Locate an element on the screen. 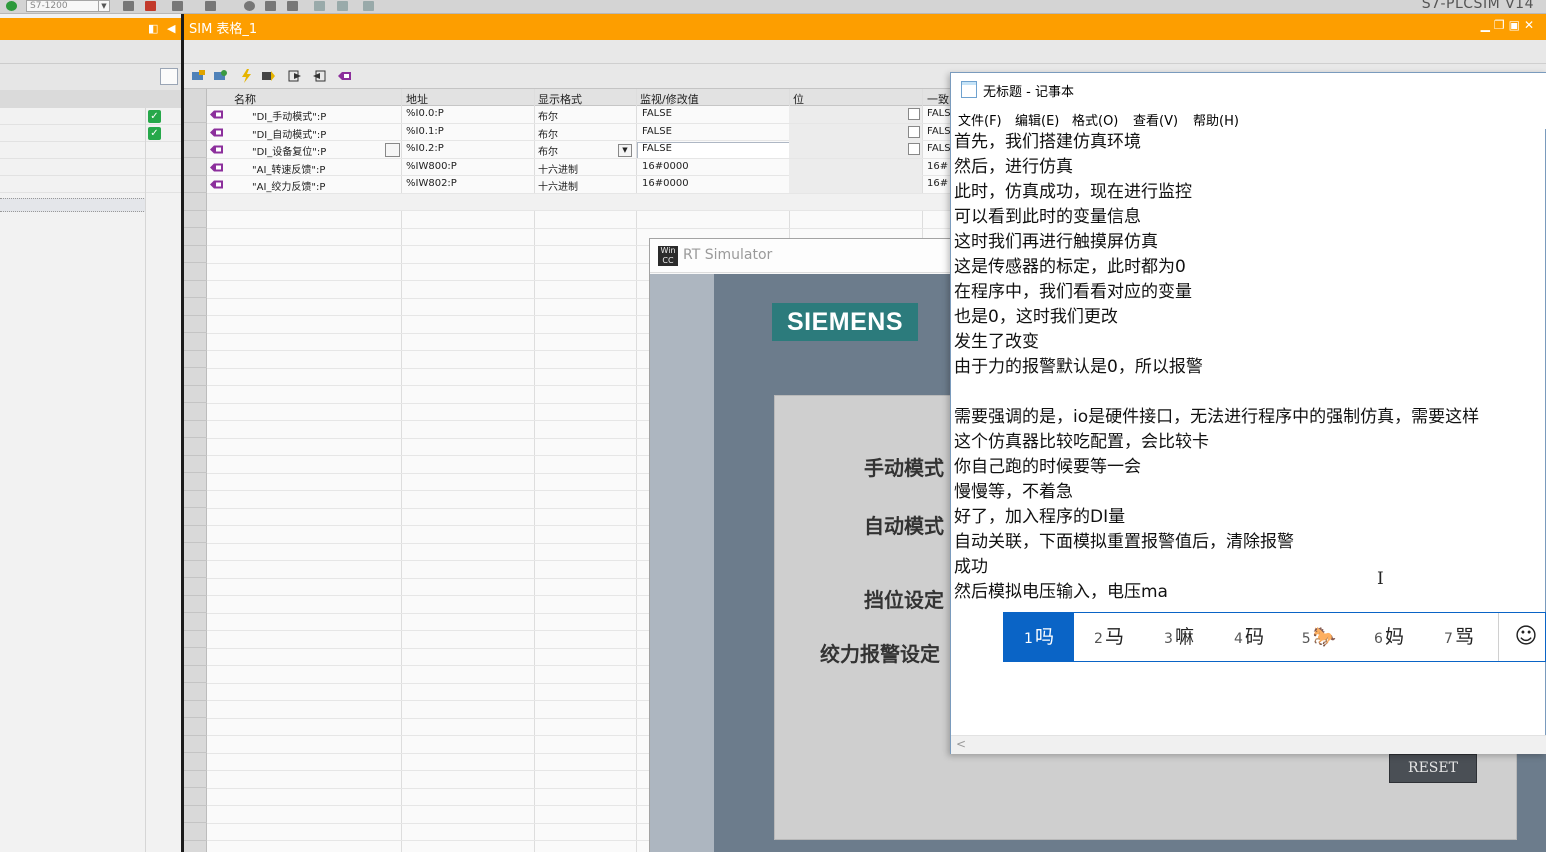 Image resolution: width=1546 pixels, height=852 pixels. layout-icon is located at coordinates (319, 6).